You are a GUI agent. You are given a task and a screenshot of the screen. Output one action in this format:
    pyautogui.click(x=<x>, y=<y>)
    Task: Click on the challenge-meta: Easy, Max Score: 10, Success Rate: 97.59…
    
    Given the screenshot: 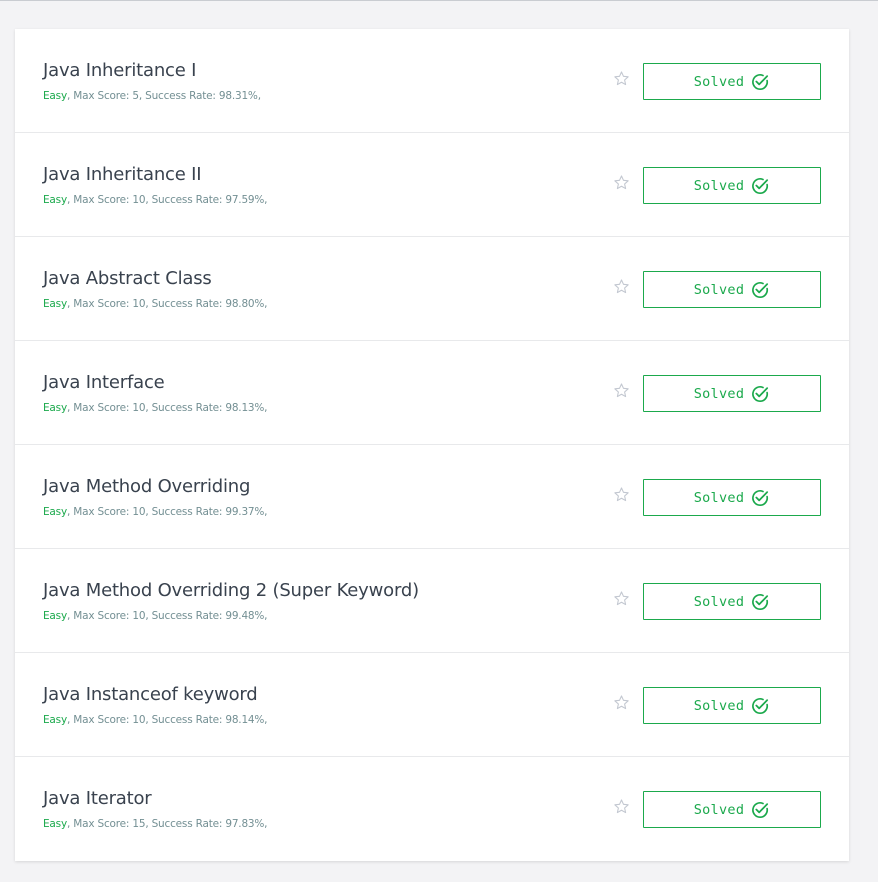 What is the action you would take?
    pyautogui.click(x=155, y=200)
    